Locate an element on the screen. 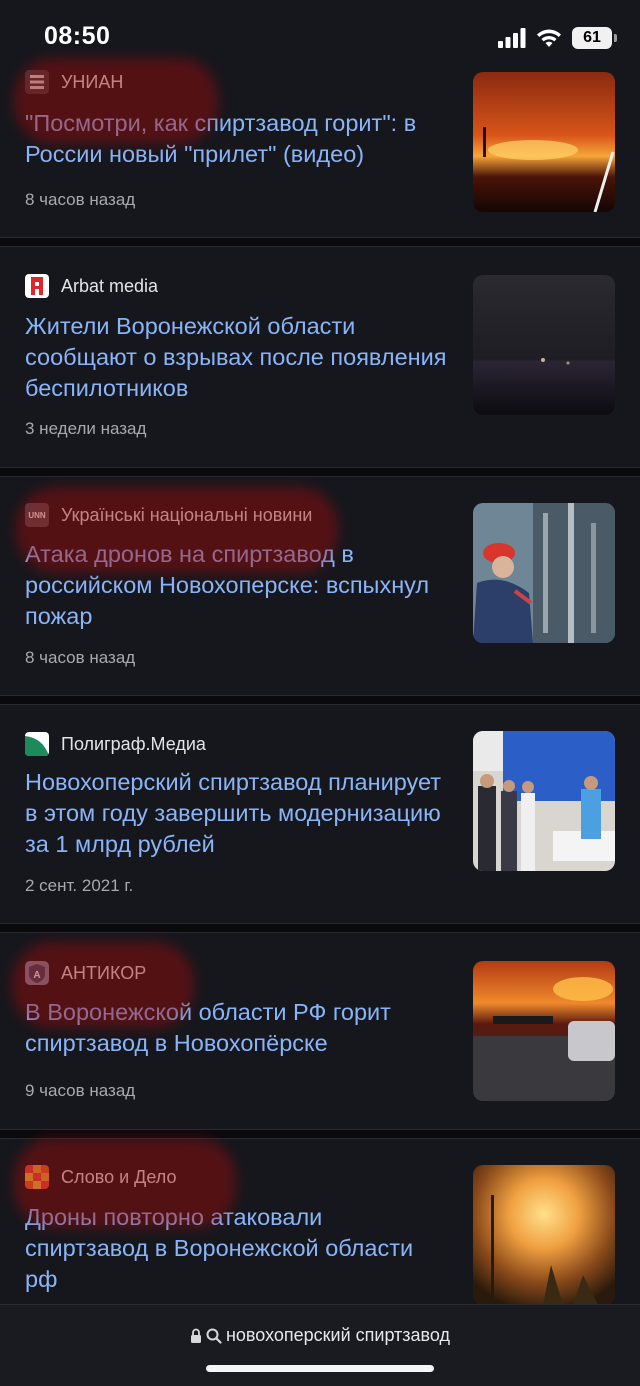  source-name: АНТИКОР is located at coordinates (104, 972).